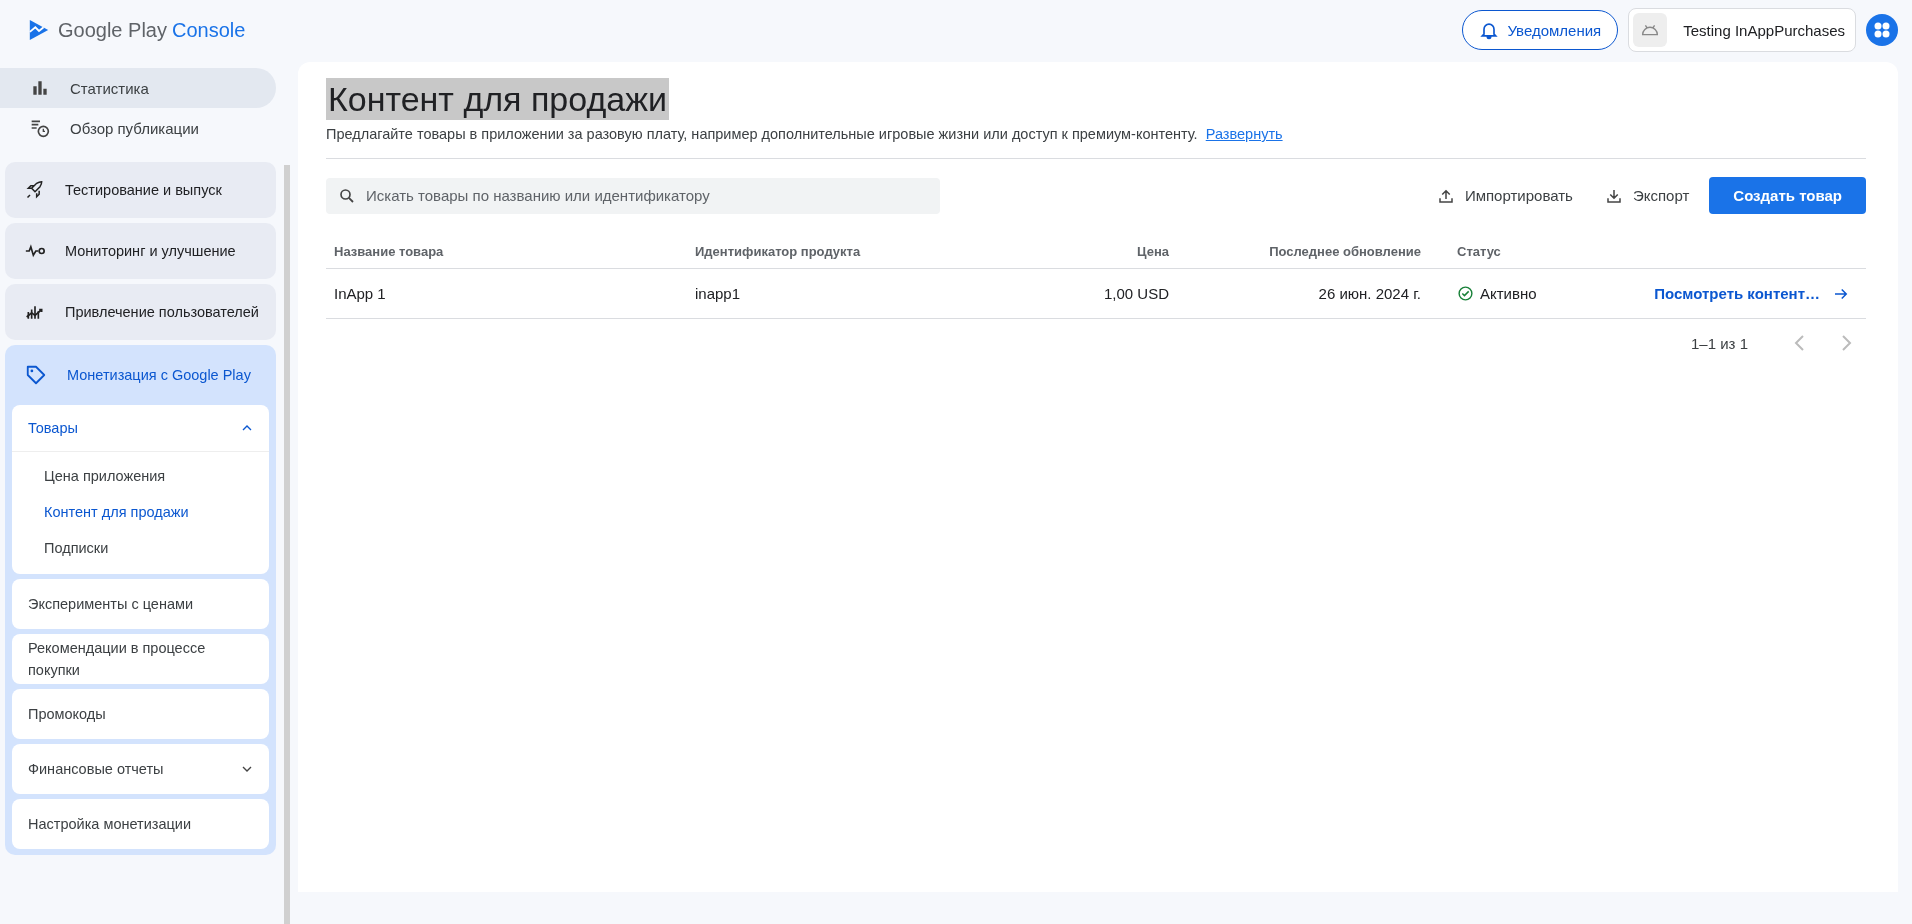 The width and height of the screenshot is (1912, 924). I want to click on create-product-button: Создать товар, so click(1787, 195).